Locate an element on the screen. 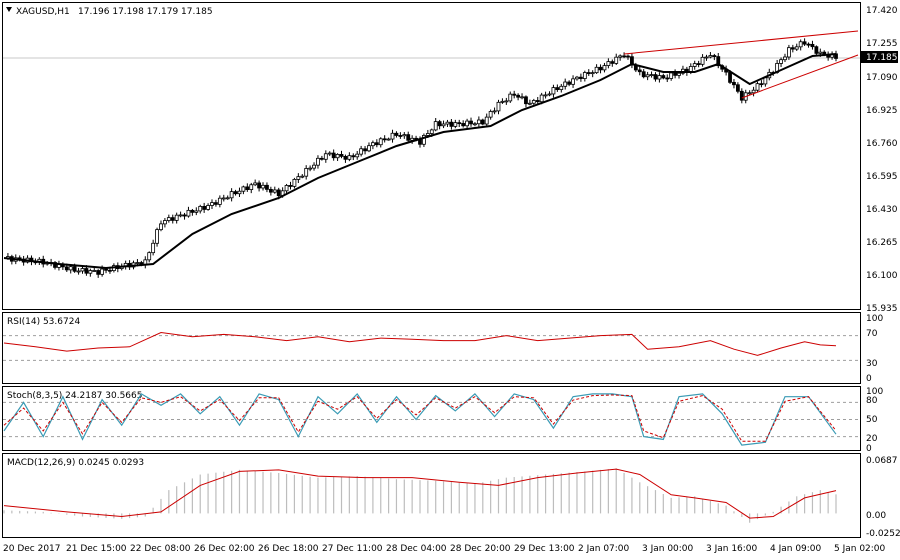 The image size is (900, 560). rsi-title: RSI(14) 53.6724 is located at coordinates (43, 322).